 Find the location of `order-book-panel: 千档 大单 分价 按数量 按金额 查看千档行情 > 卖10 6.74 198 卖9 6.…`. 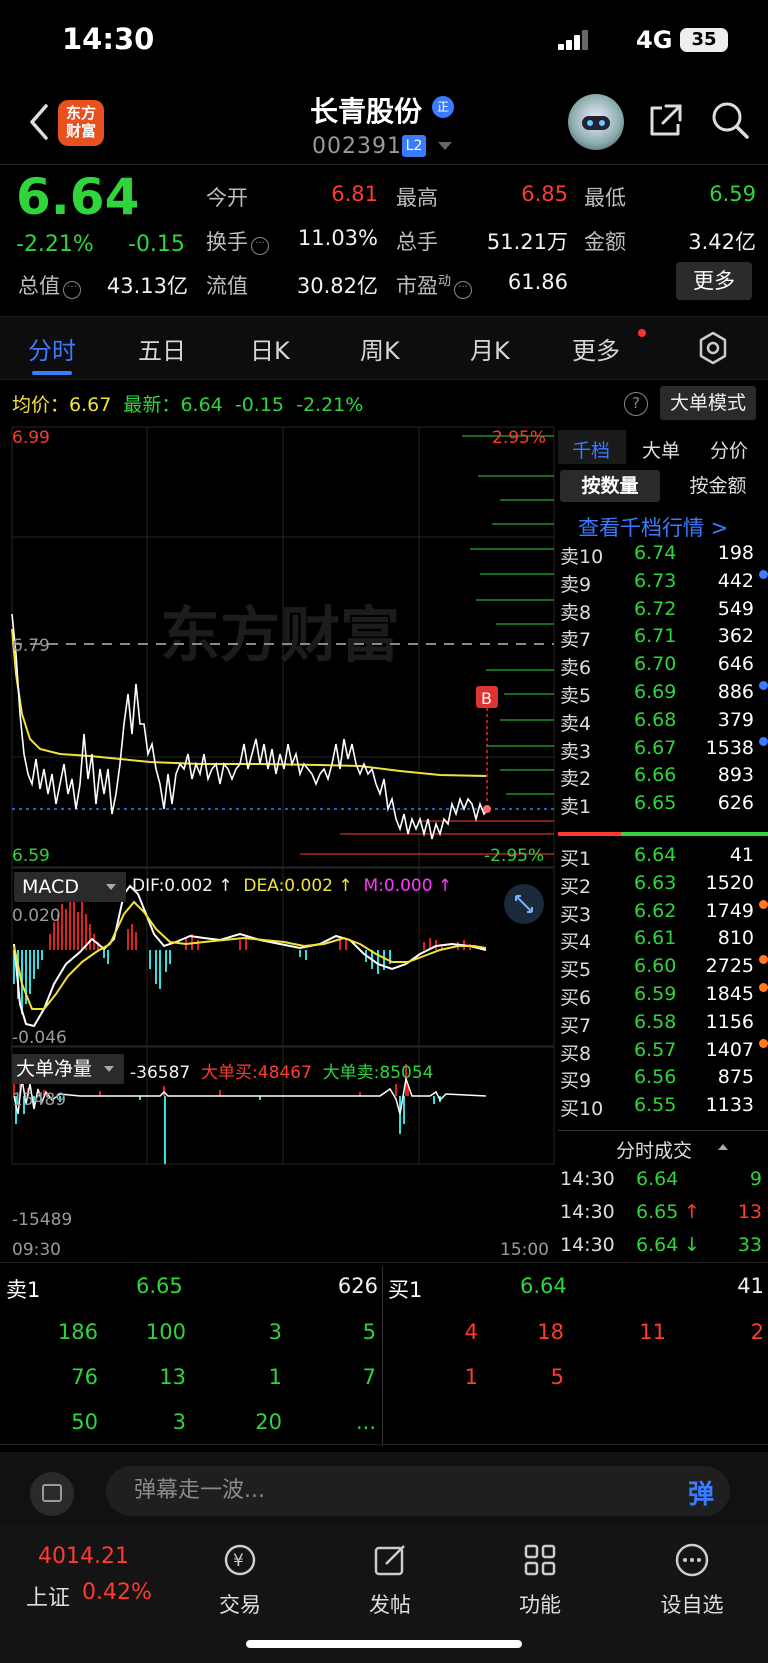

order-book-panel: 千档 大单 分价 按数量 按金额 查看千档行情 > 卖10 6.74 198 卖9 6.… is located at coordinates (663, 780).